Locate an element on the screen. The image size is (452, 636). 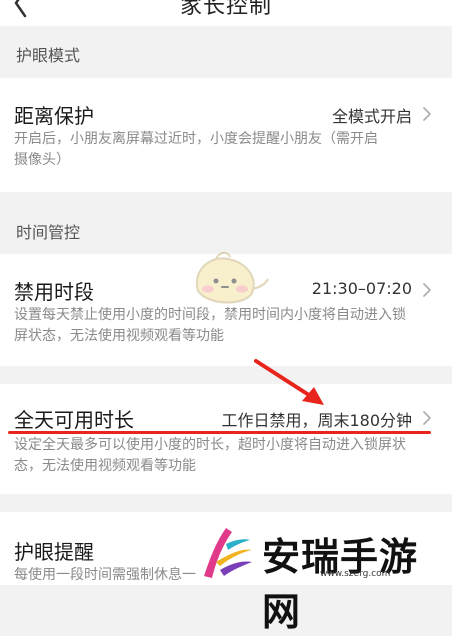
eye-care-reminder-title: 护眼提醒 is located at coordinates (54, 552).